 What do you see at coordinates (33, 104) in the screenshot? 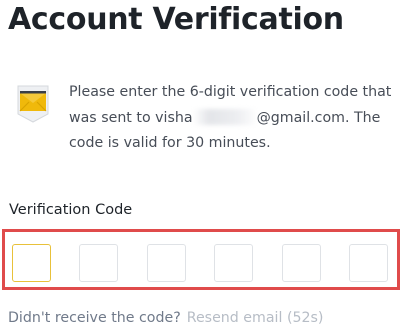
I see `envelope-icon` at bounding box center [33, 104].